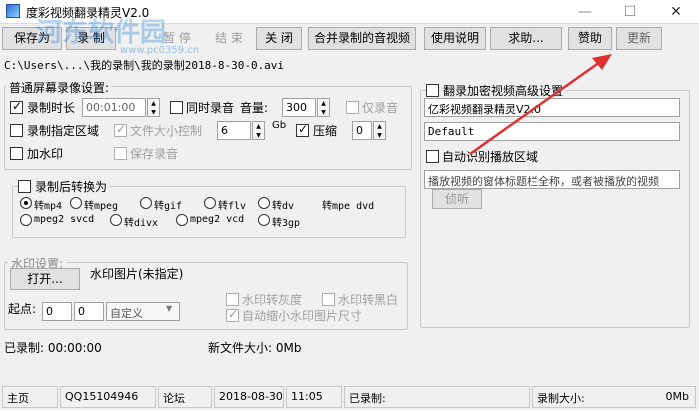 This screenshot has height=410, width=699. Describe the element at coordinates (535, 108) in the screenshot. I see `arrow-shaft` at that location.